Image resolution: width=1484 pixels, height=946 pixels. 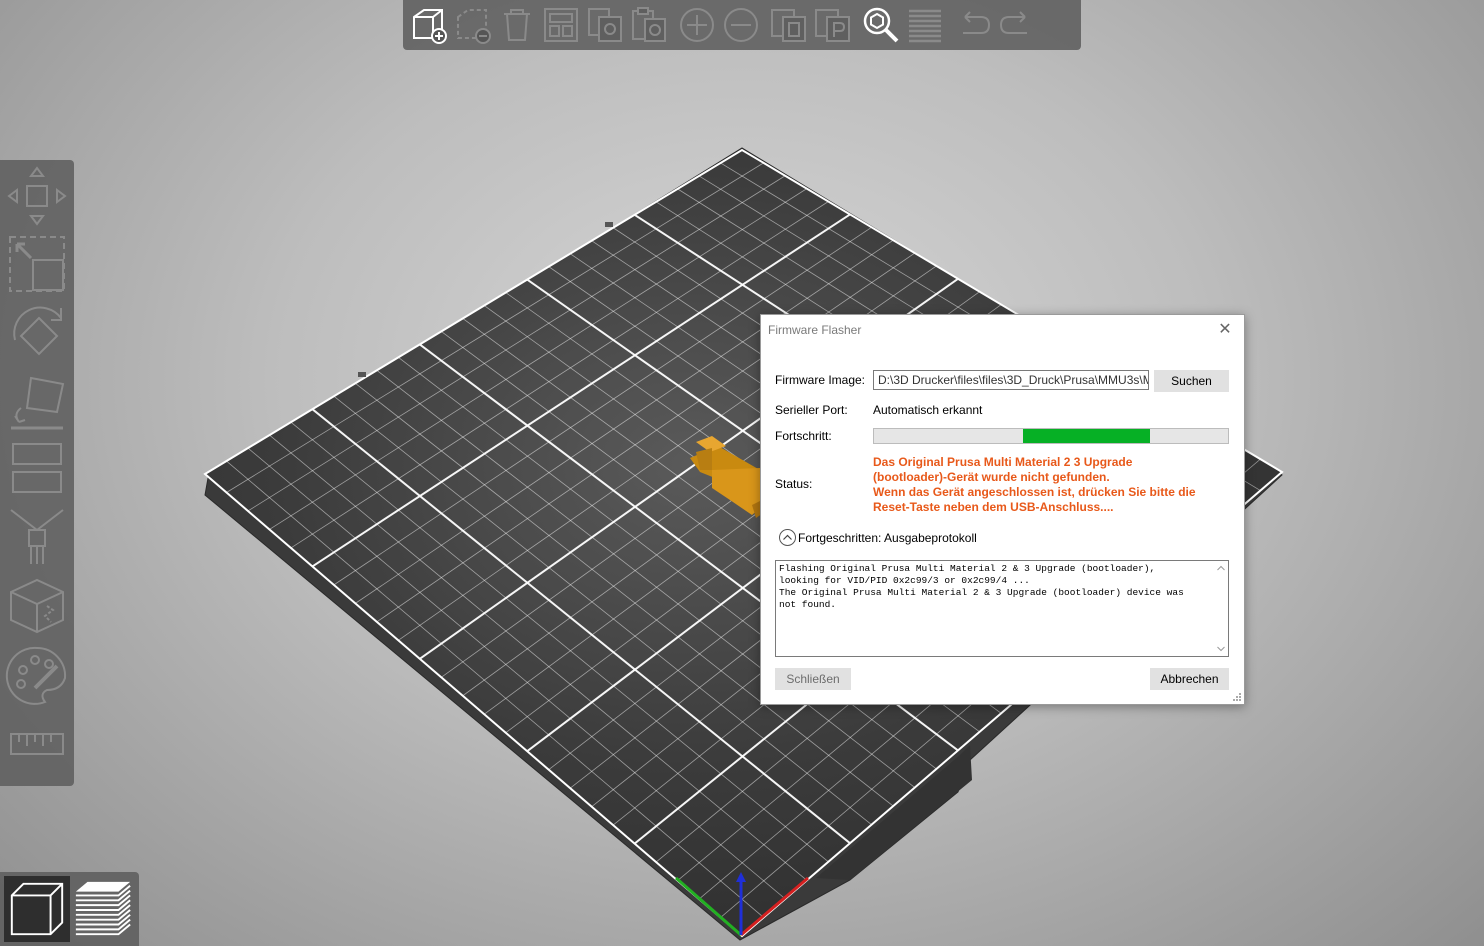 I want to click on delete-all-button, so click(x=517, y=25).